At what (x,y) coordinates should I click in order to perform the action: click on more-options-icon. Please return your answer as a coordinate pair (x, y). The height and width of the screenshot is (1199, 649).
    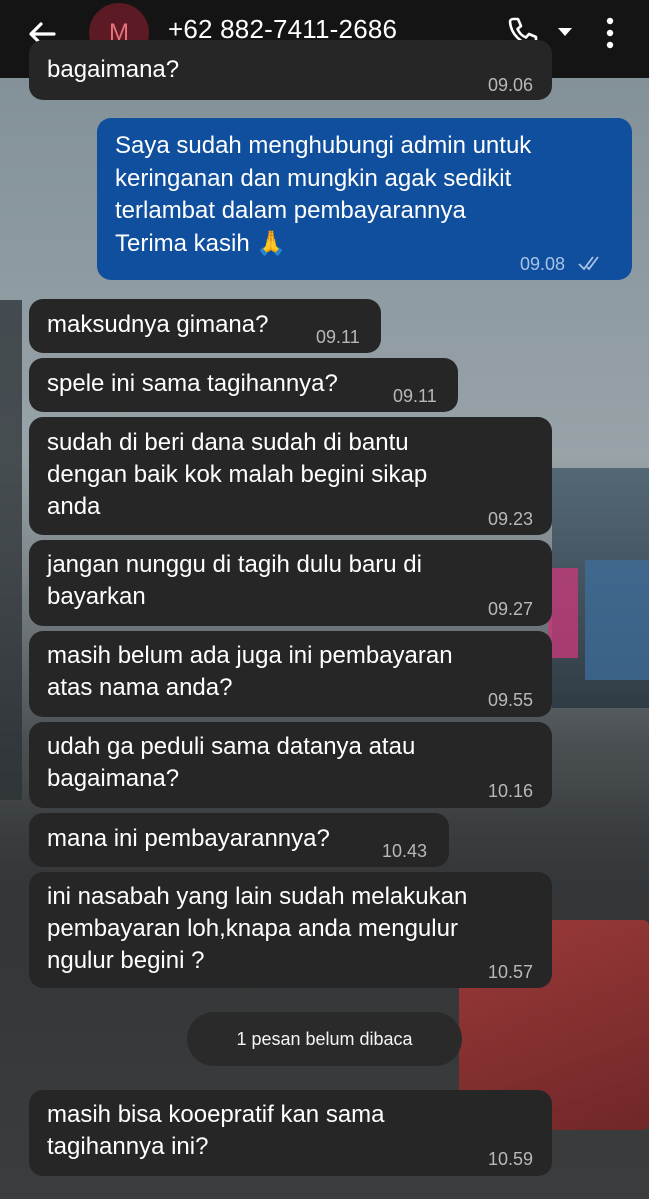
    Looking at the image, I should click on (610, 33).